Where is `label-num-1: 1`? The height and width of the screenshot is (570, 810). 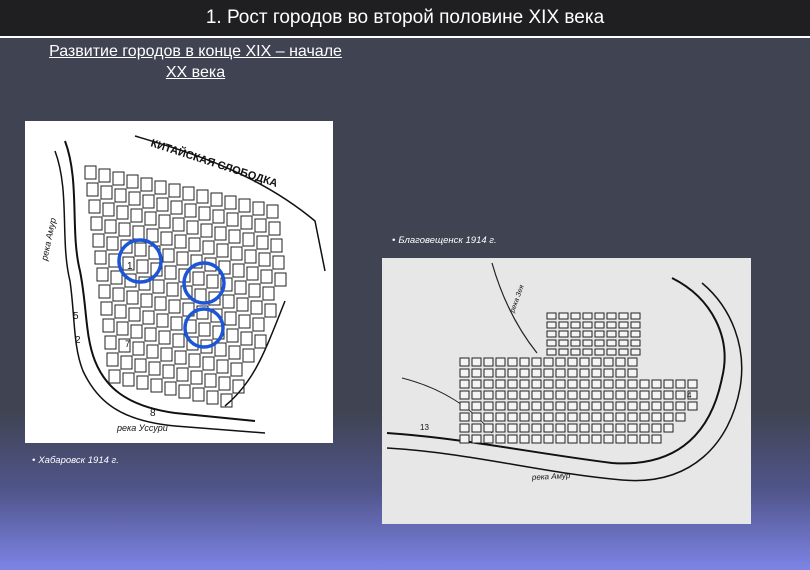 label-num-1: 1 is located at coordinates (130, 266).